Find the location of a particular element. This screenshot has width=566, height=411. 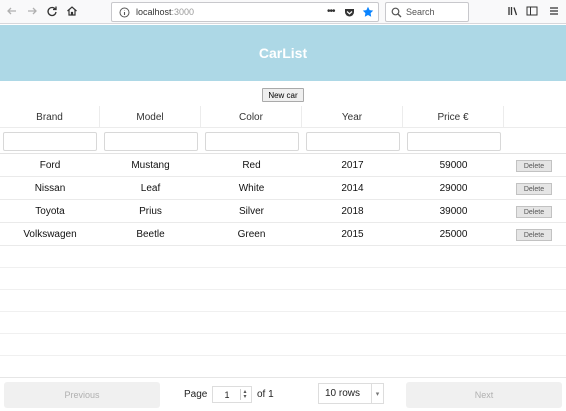

page-title: CarList is located at coordinates (283, 53).